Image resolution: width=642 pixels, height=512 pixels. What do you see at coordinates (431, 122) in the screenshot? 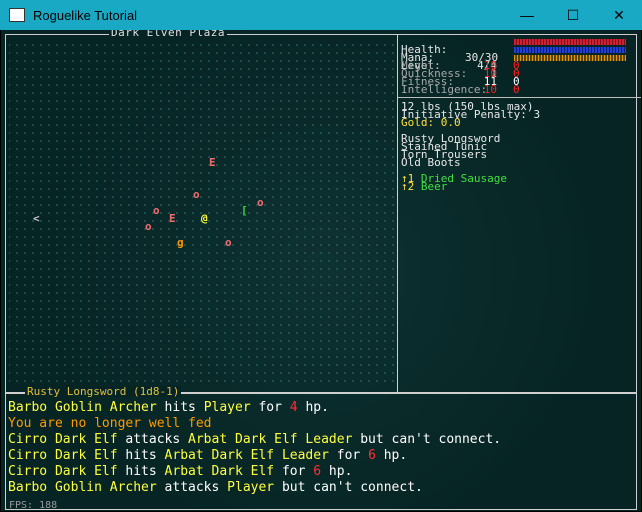
I see `gold-text: Gold: 0.0` at bounding box center [431, 122].